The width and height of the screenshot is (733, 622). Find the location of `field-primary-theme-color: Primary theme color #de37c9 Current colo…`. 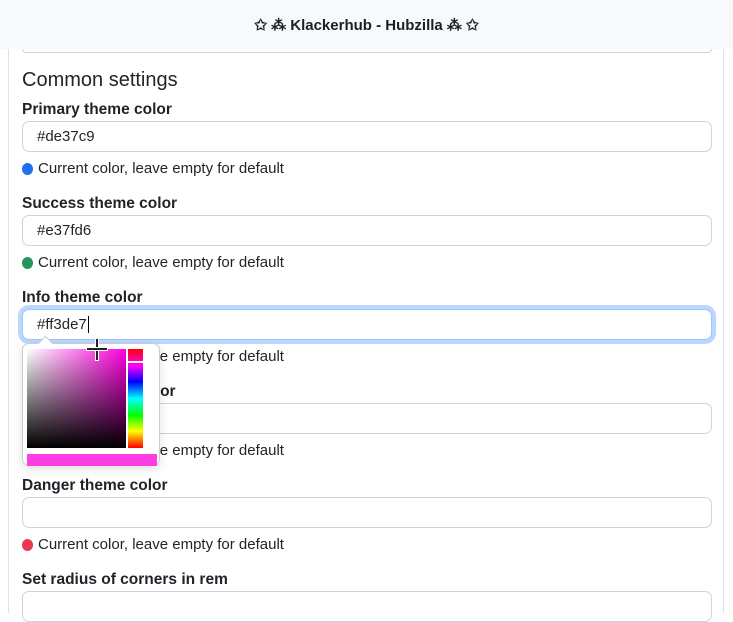

field-primary-theme-color: Primary theme color #de37c9 Current colo… is located at coordinates (367, 139).